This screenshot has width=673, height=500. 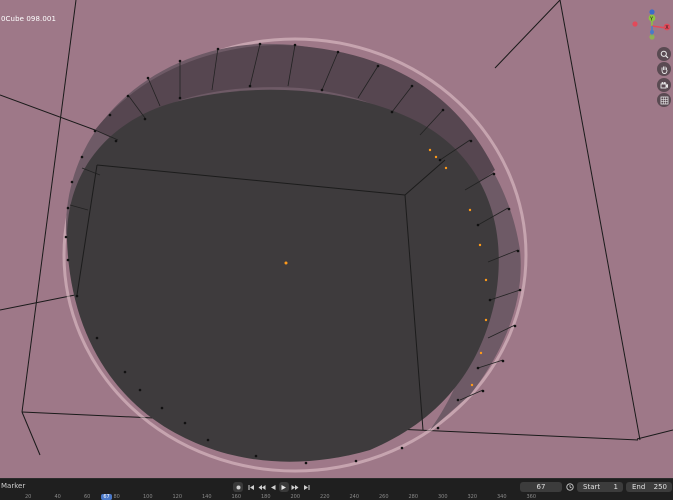 What do you see at coordinates (57, 497) in the screenshot?
I see `ruler-tick: 40` at bounding box center [57, 497].